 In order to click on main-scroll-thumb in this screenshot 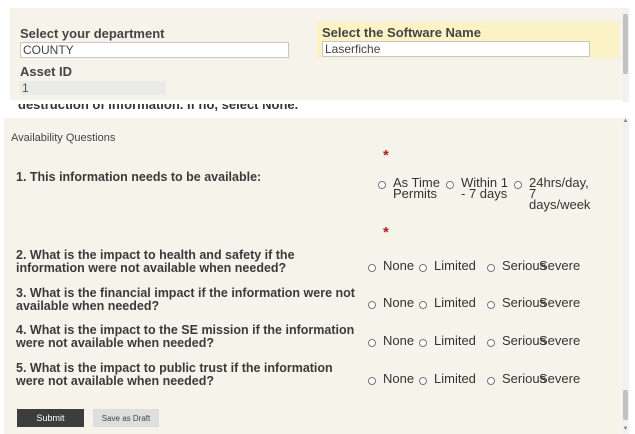, I will do `click(625, 405)`.